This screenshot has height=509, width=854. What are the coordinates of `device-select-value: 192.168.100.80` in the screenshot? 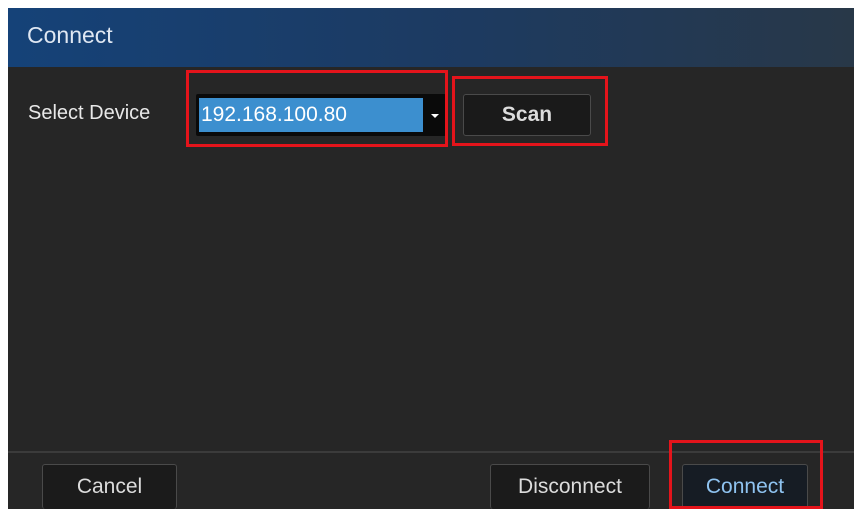 It's located at (311, 115).